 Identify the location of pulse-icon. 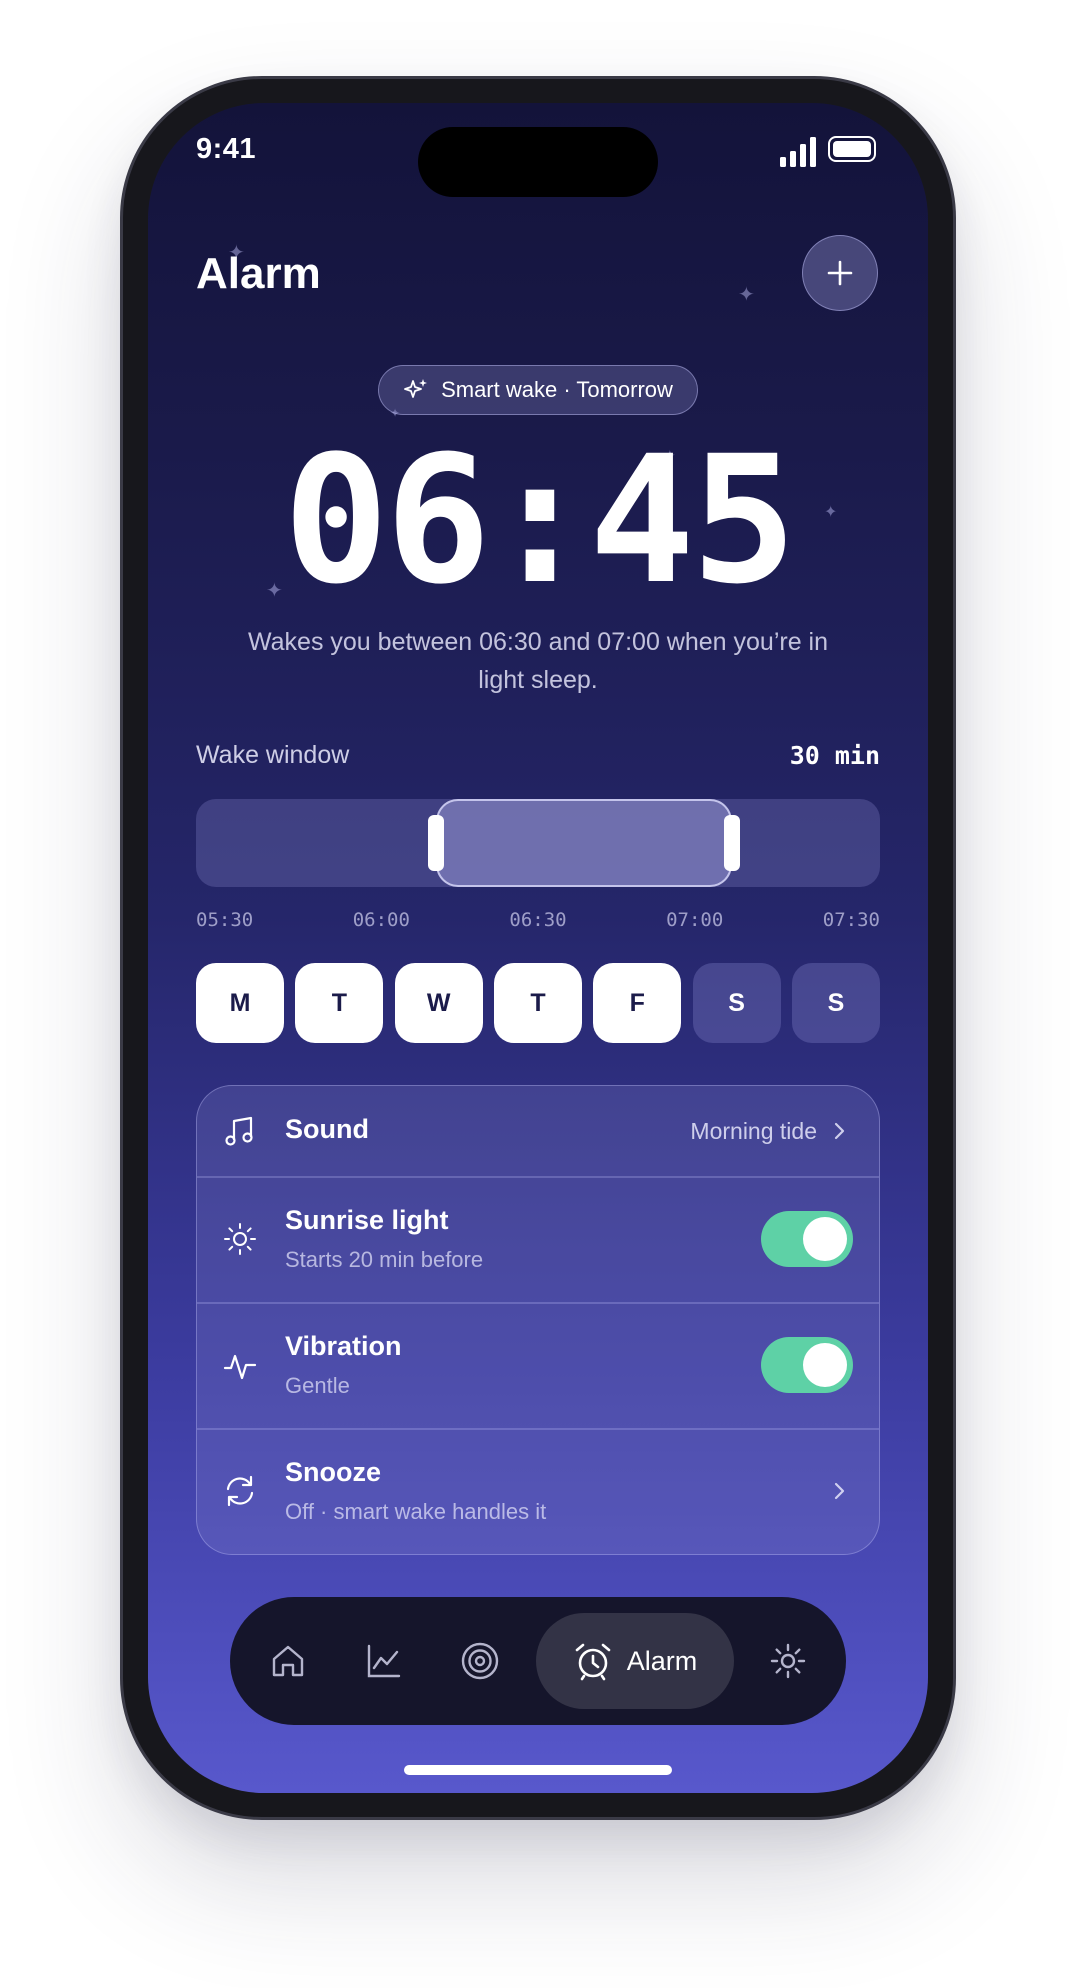
(240, 1367).